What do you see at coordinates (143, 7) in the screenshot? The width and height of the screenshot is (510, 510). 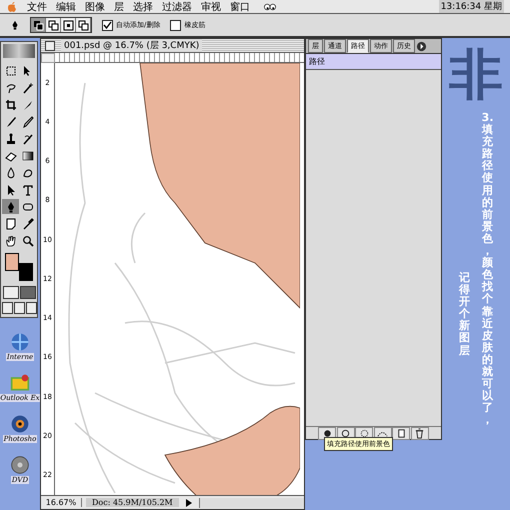 I see `menu-item: 选择` at bounding box center [143, 7].